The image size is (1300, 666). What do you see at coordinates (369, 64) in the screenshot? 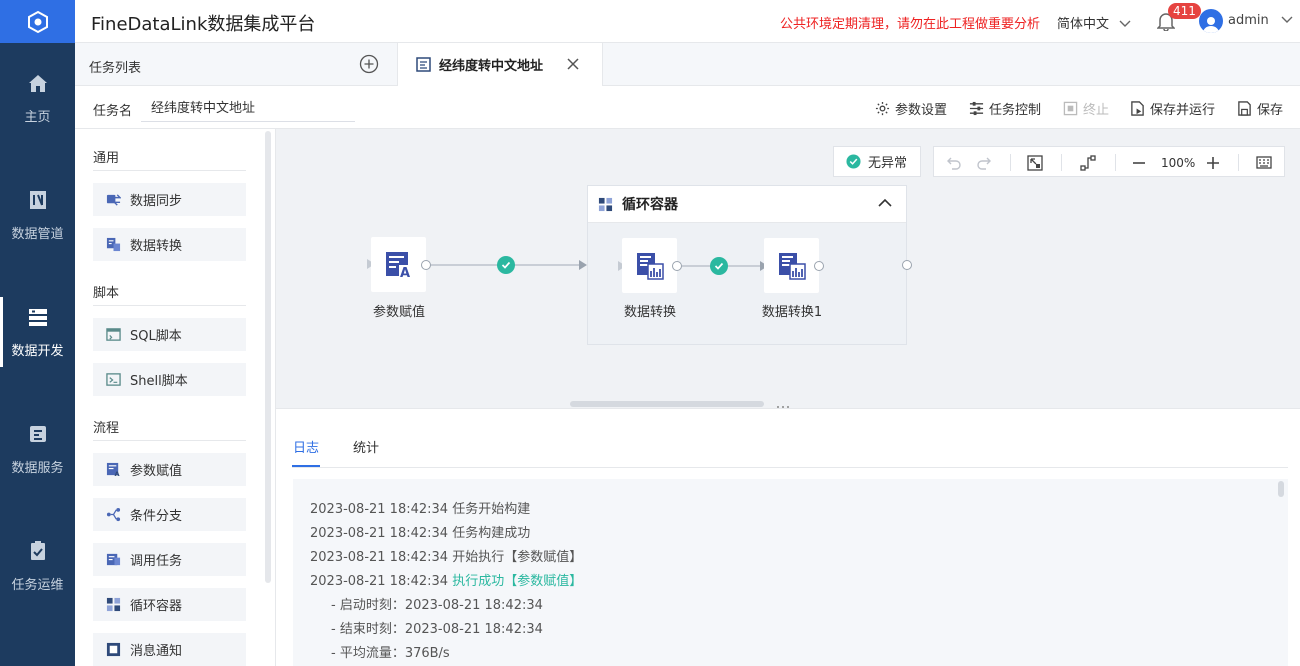
I see `add-tab-icon` at bounding box center [369, 64].